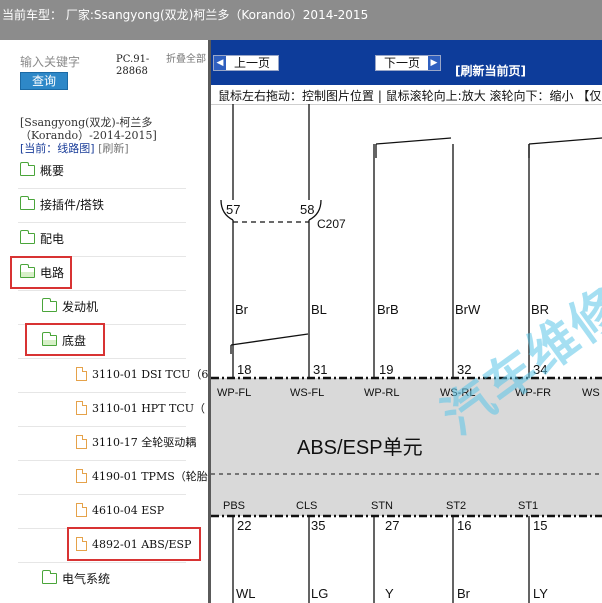 The image size is (602, 603). What do you see at coordinates (233, 209) in the screenshot?
I see `pin-label: 57` at bounding box center [233, 209].